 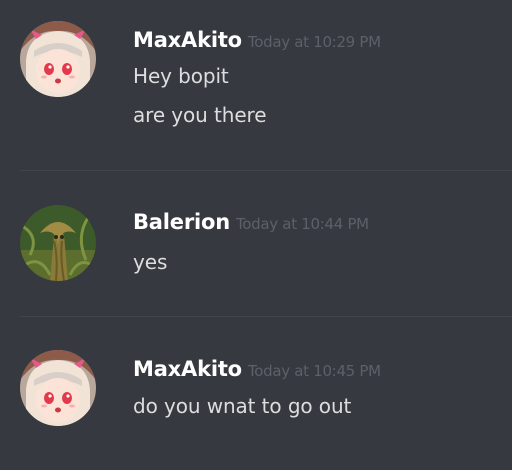 What do you see at coordinates (314, 371) in the screenshot?
I see `timestamp: Today at 10:45 PM` at bounding box center [314, 371].